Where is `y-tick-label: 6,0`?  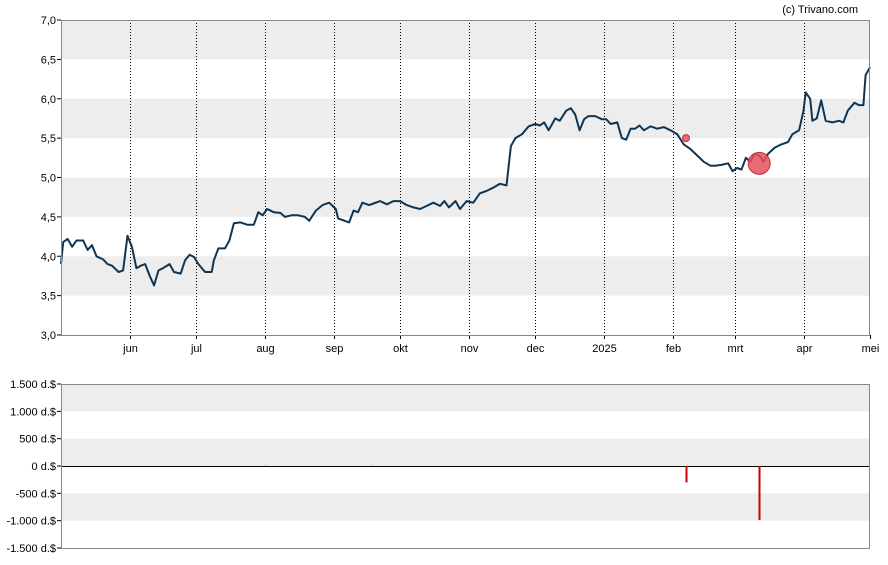 y-tick-label: 6,0 is located at coordinates (48, 100).